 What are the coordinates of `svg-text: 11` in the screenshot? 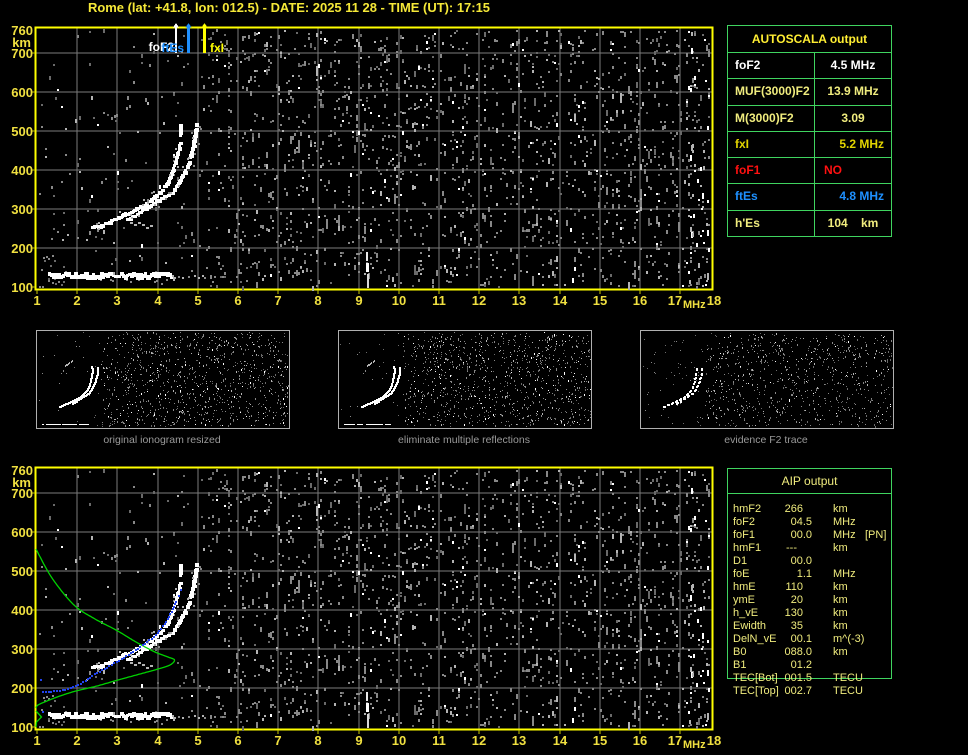 It's located at (439, 300).